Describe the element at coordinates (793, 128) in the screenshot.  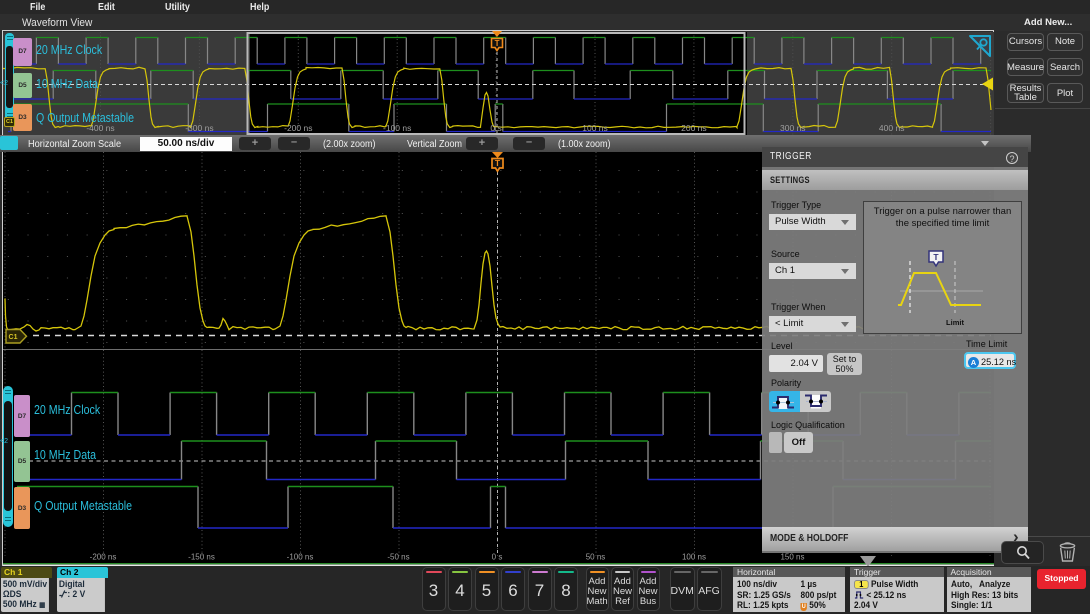
I see `svg-text: 300 ns` at that location.